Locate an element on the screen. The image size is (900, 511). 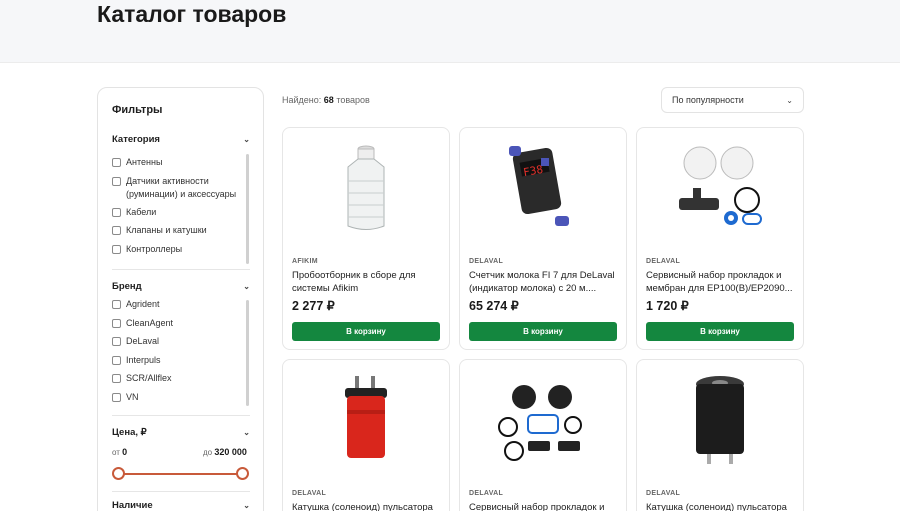
price-to: до 320 000 is located at coordinates (225, 452).